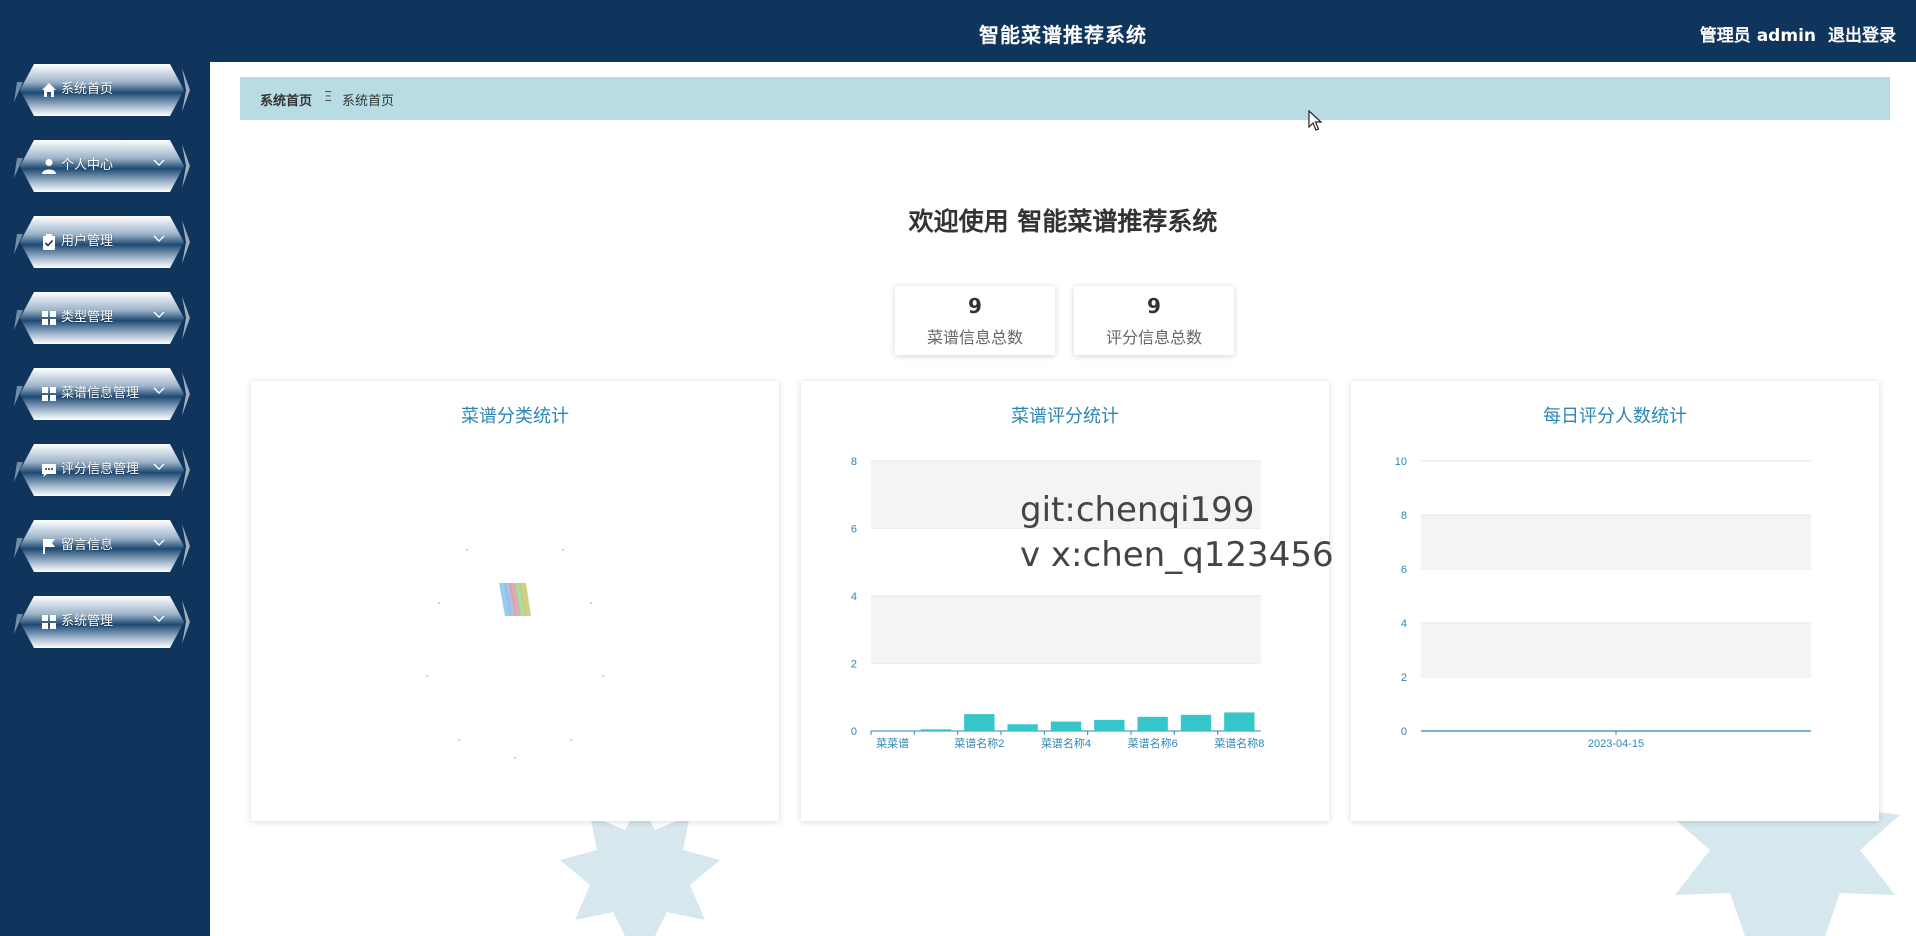 Image resolution: width=1916 pixels, height=936 pixels. I want to click on sidebar: 系统首页个人中心用户管理类型管理菜谱信息管理 评分信息管理 留言信息系统管理, so click(105, 468).